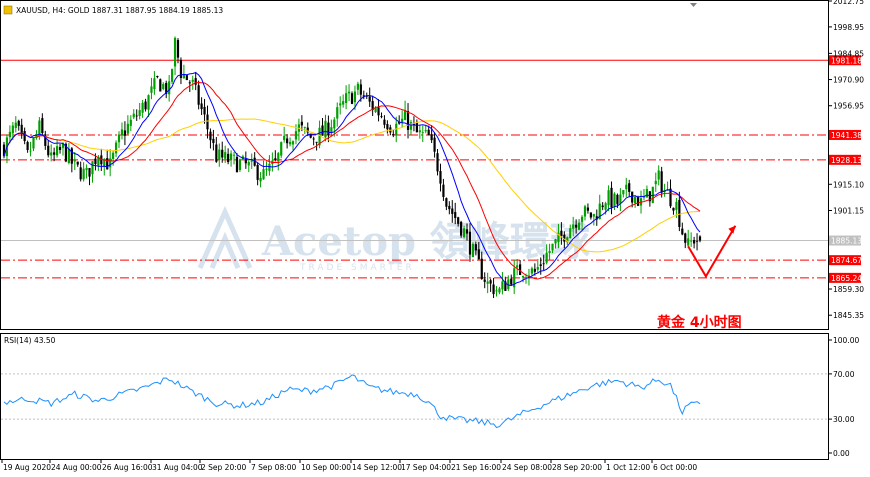  I want to click on y-tick-label: 1984.85, so click(848, 53).